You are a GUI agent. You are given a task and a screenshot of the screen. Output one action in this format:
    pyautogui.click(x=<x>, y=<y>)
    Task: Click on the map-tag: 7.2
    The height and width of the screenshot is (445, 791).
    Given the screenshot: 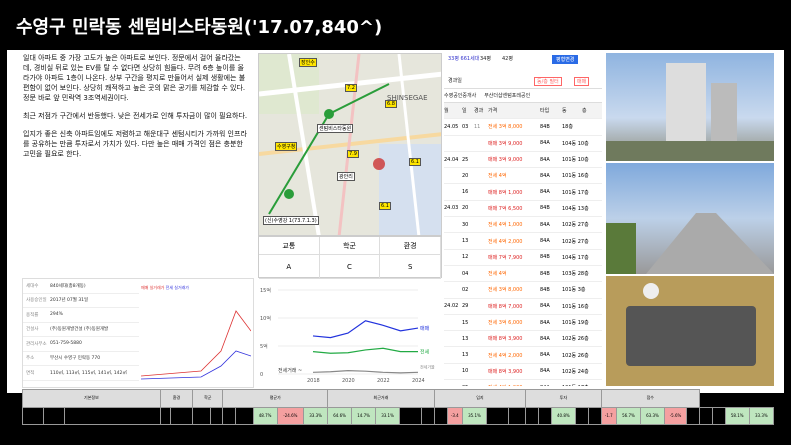 What is the action you would take?
    pyautogui.click(x=351, y=88)
    